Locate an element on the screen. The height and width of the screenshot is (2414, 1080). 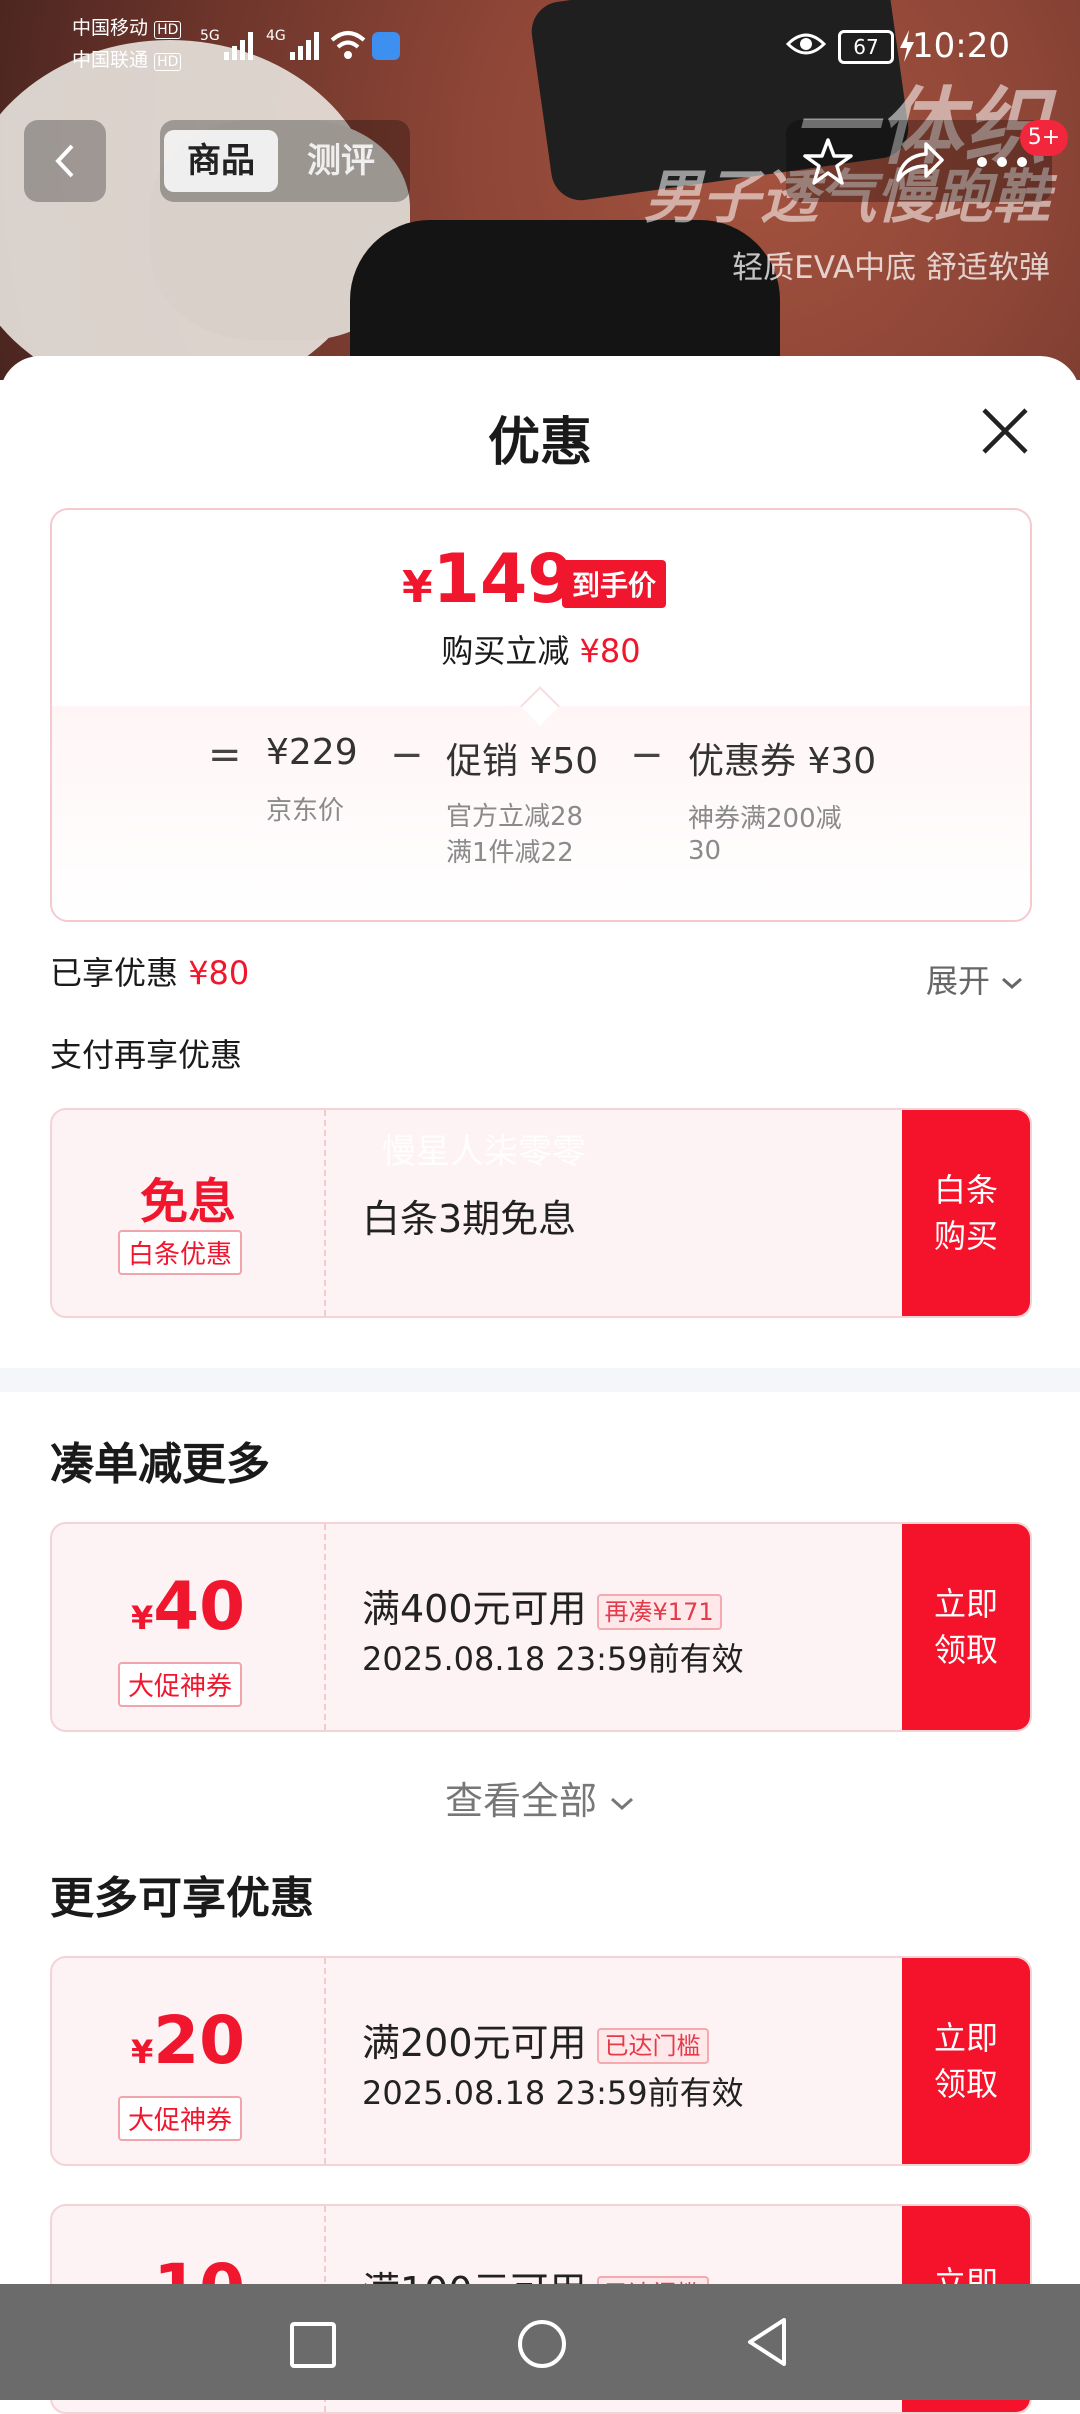
coupon-detail-1: 神券满200减 is located at coordinates (765, 819).